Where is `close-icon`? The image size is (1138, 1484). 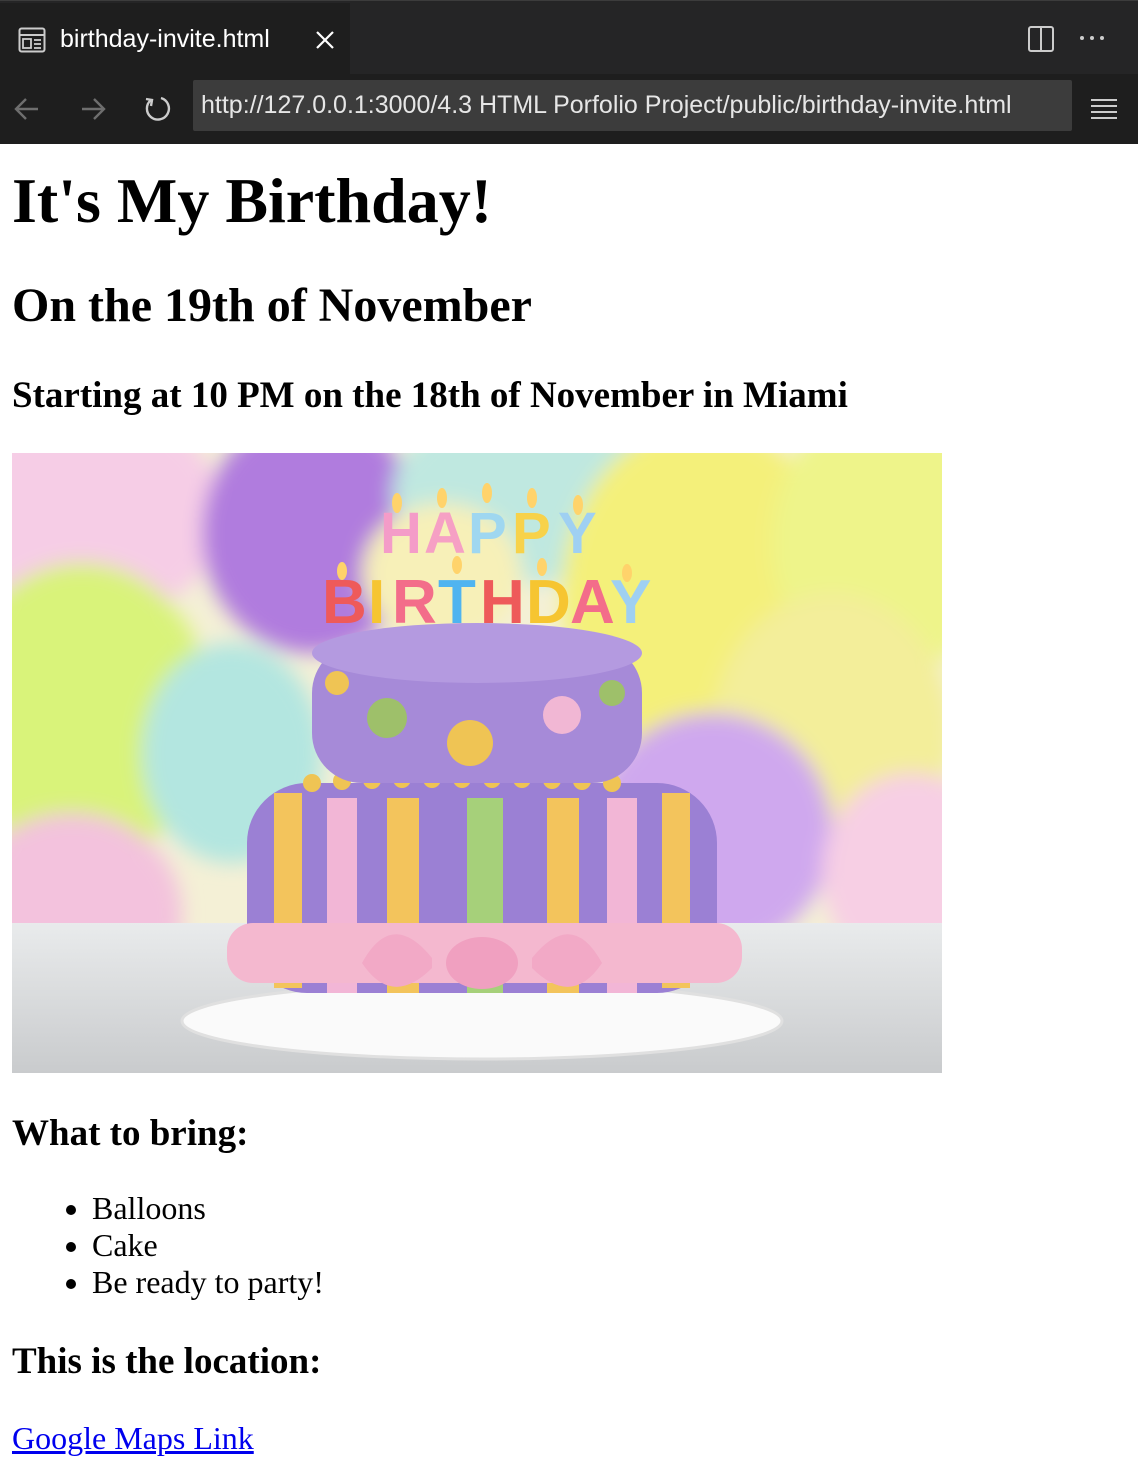
close-icon is located at coordinates (325, 40).